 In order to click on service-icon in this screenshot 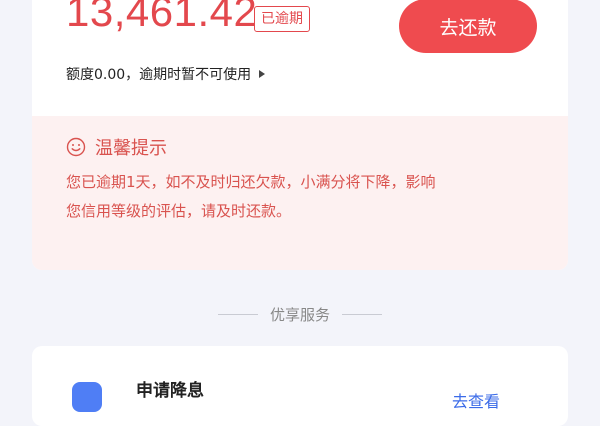, I will do `click(87, 397)`.